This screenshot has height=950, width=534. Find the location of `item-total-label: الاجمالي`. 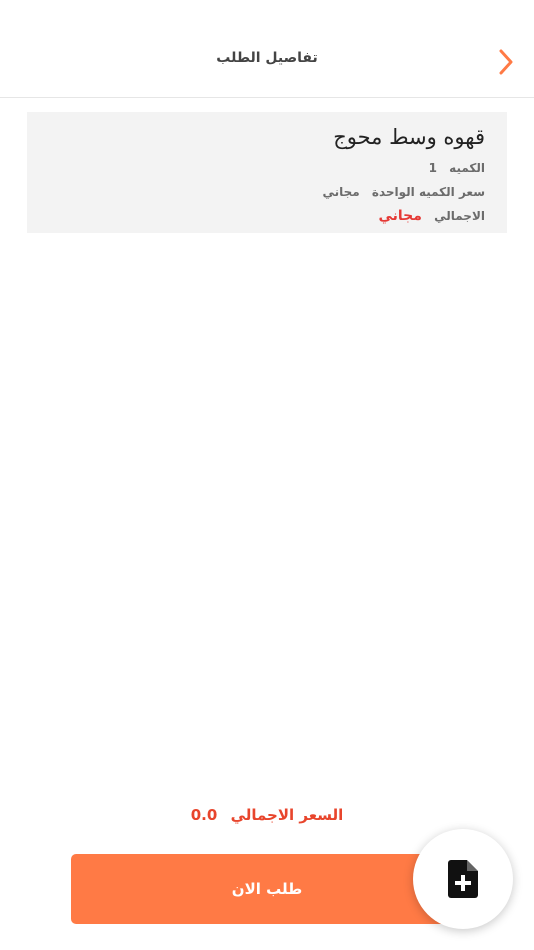

item-total-label: الاجمالي is located at coordinates (459, 216).